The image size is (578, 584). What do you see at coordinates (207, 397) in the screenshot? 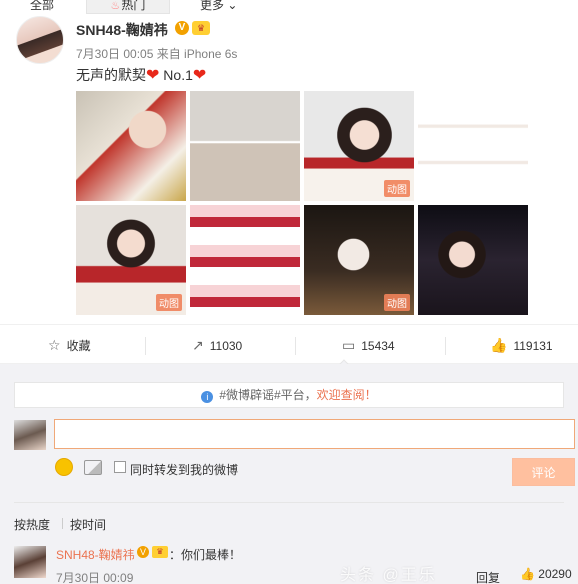
I see `info-icon: i` at bounding box center [207, 397].